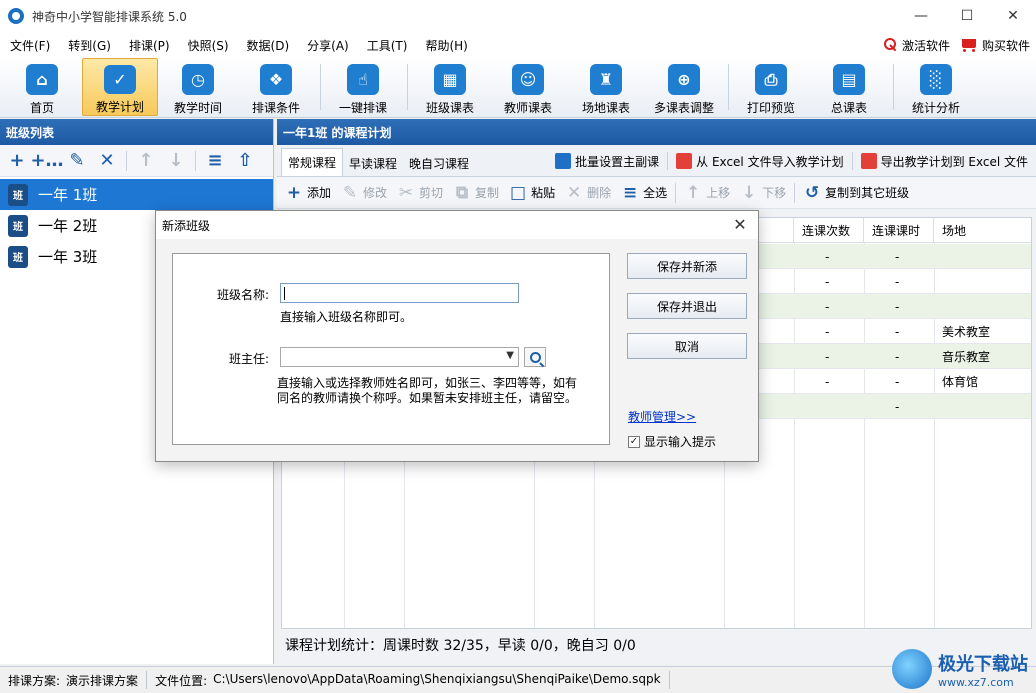  What do you see at coordinates (207, 45) in the screenshot?
I see `menu-snapshot: 快照(S)` at bounding box center [207, 45].